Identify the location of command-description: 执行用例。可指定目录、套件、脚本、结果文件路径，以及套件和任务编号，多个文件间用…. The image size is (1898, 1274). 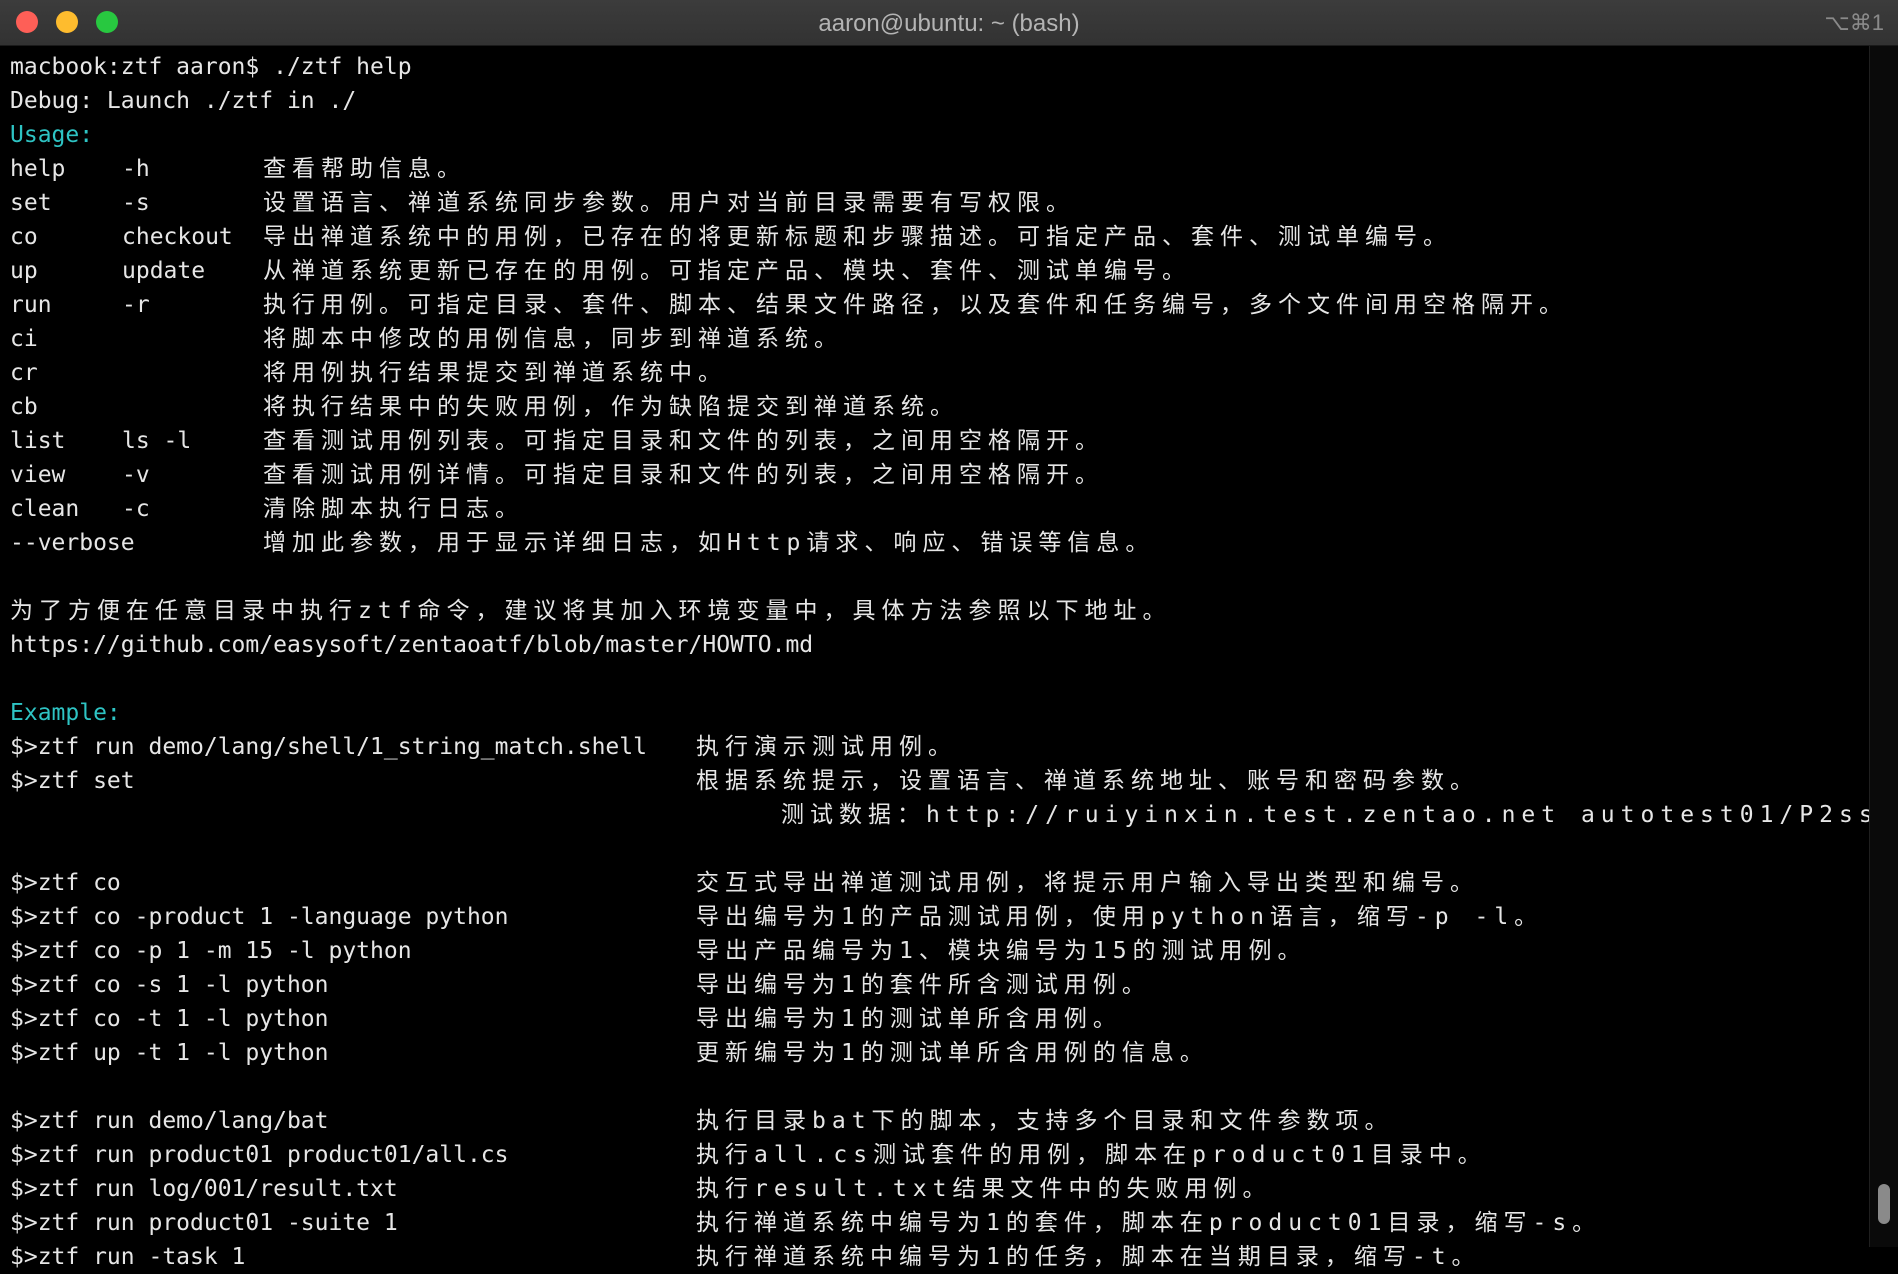
(915, 305).